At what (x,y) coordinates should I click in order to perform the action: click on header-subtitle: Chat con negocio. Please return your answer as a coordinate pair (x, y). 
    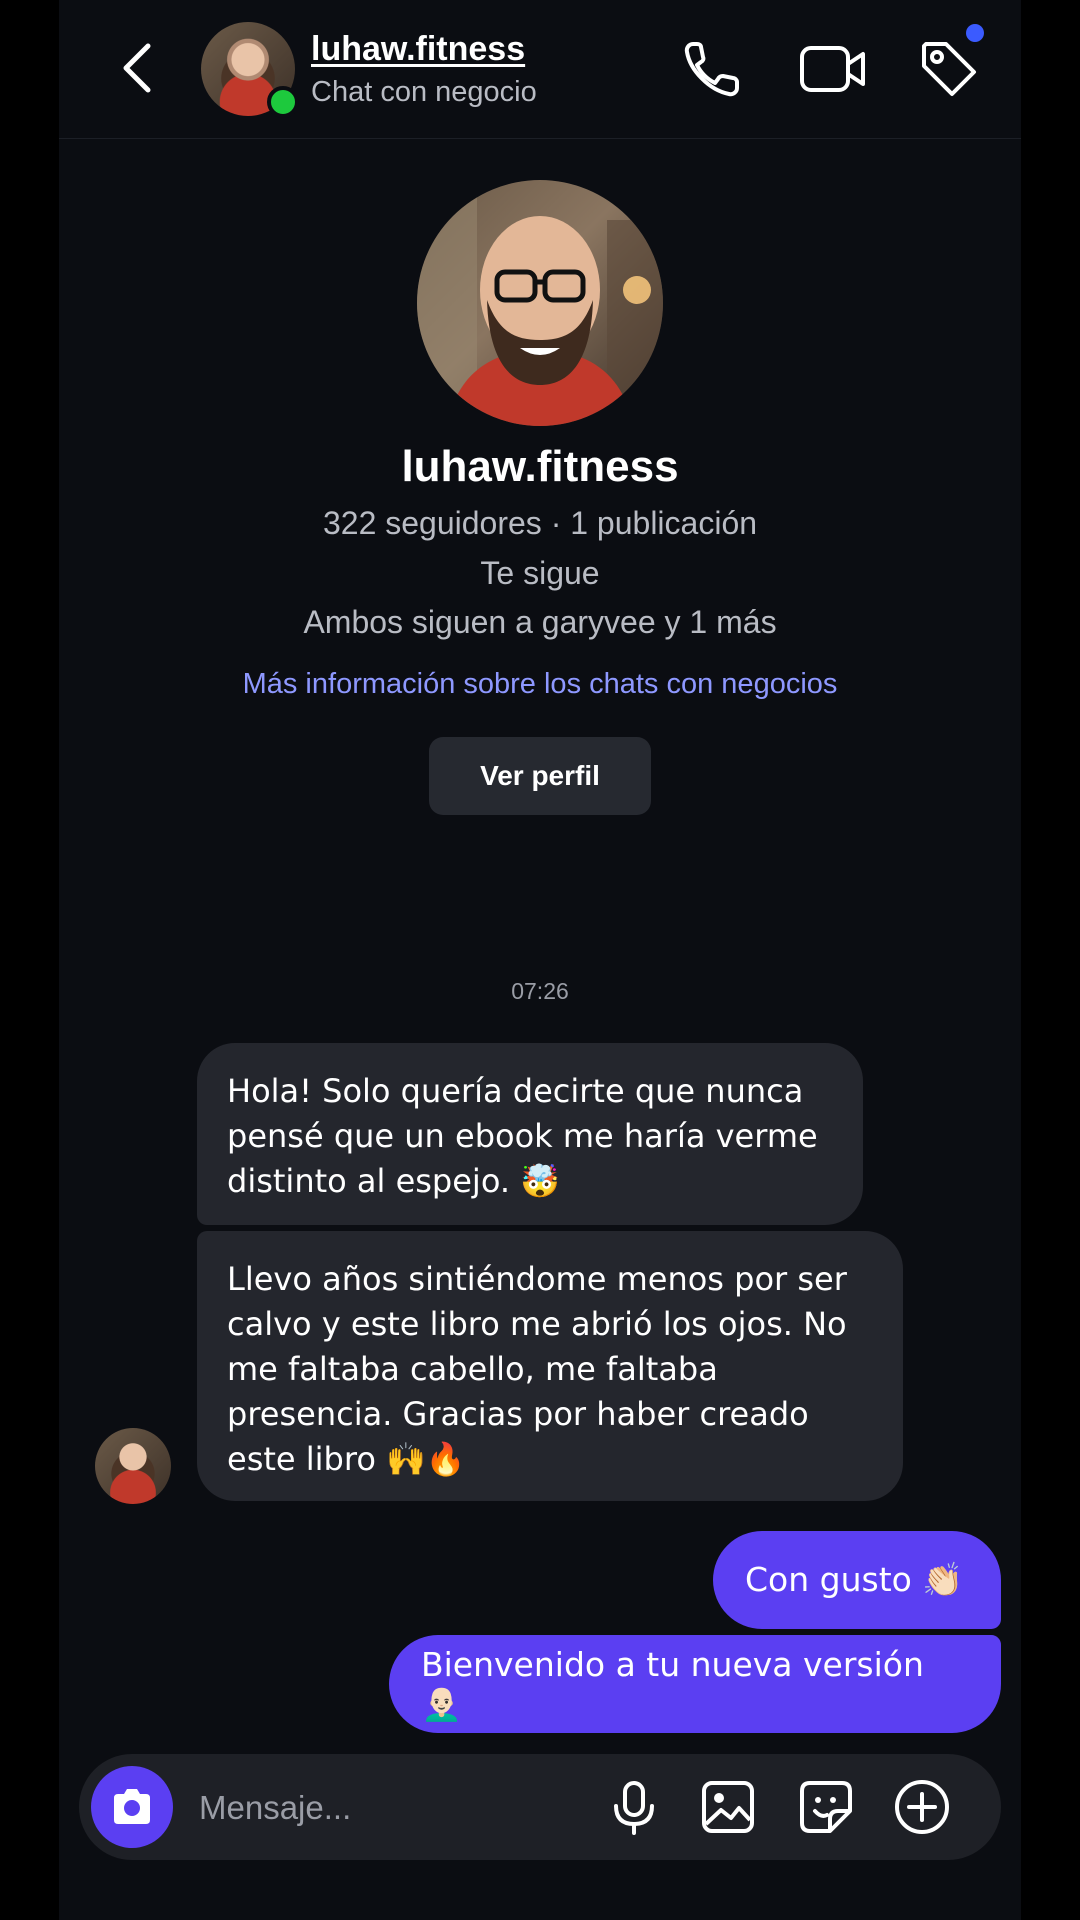
    Looking at the image, I should click on (424, 92).